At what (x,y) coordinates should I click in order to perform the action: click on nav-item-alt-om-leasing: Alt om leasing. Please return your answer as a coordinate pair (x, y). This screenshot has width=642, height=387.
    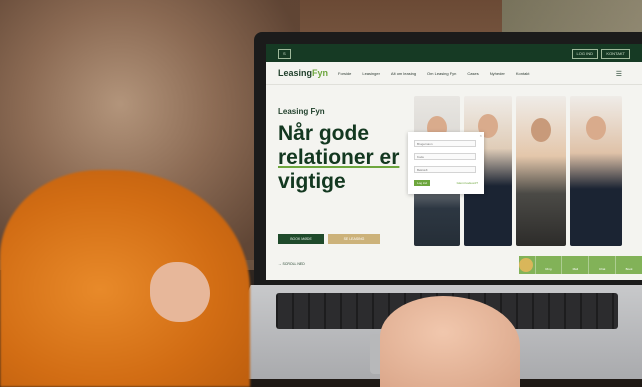
    Looking at the image, I should click on (403, 73).